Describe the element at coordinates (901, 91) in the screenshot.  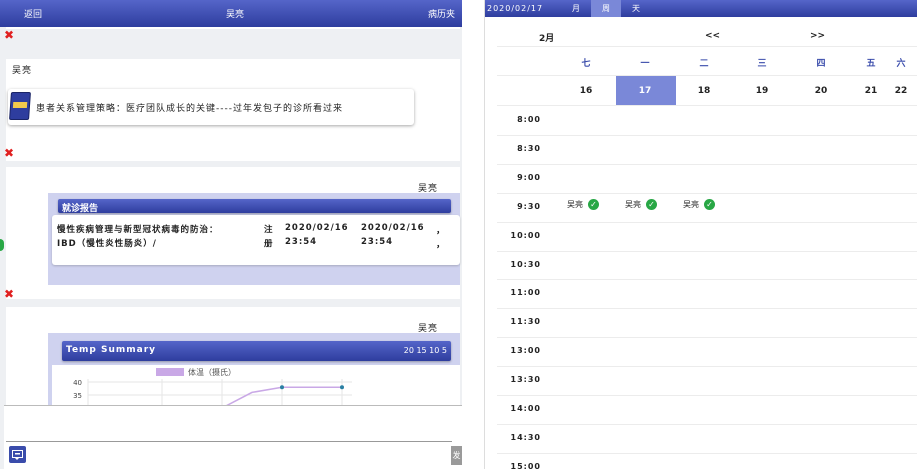
I see `day-cell: 22` at that location.